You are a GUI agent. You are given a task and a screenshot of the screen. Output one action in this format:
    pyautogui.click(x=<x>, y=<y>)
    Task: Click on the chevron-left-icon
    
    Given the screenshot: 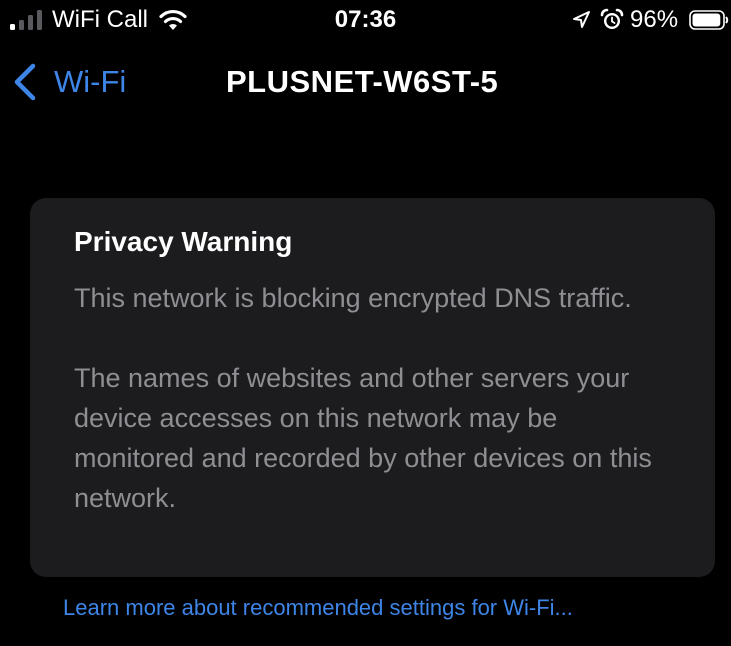 What is the action you would take?
    pyautogui.click(x=25, y=82)
    